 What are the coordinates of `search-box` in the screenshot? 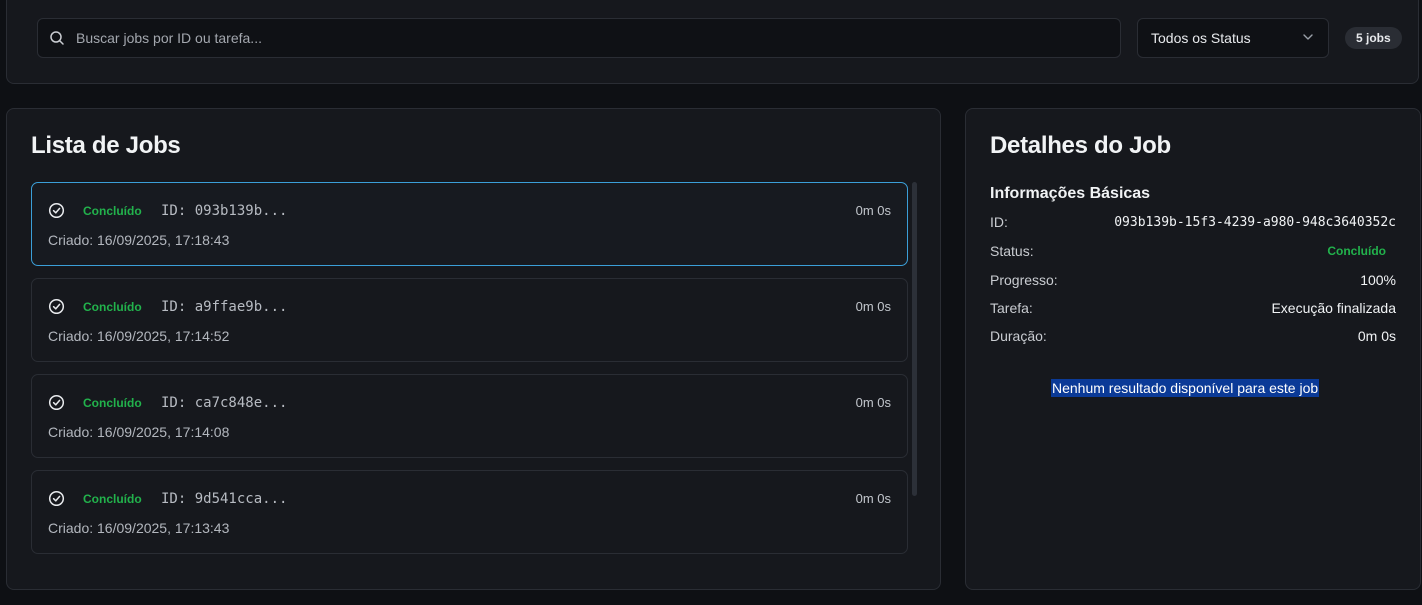 It's located at (579, 38).